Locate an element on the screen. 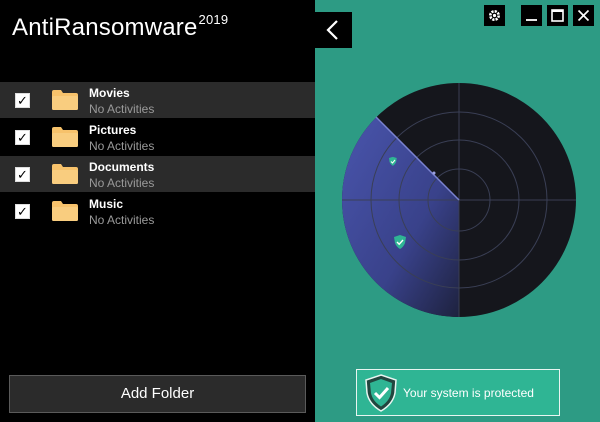  maximize-icon is located at coordinates (557, 15).